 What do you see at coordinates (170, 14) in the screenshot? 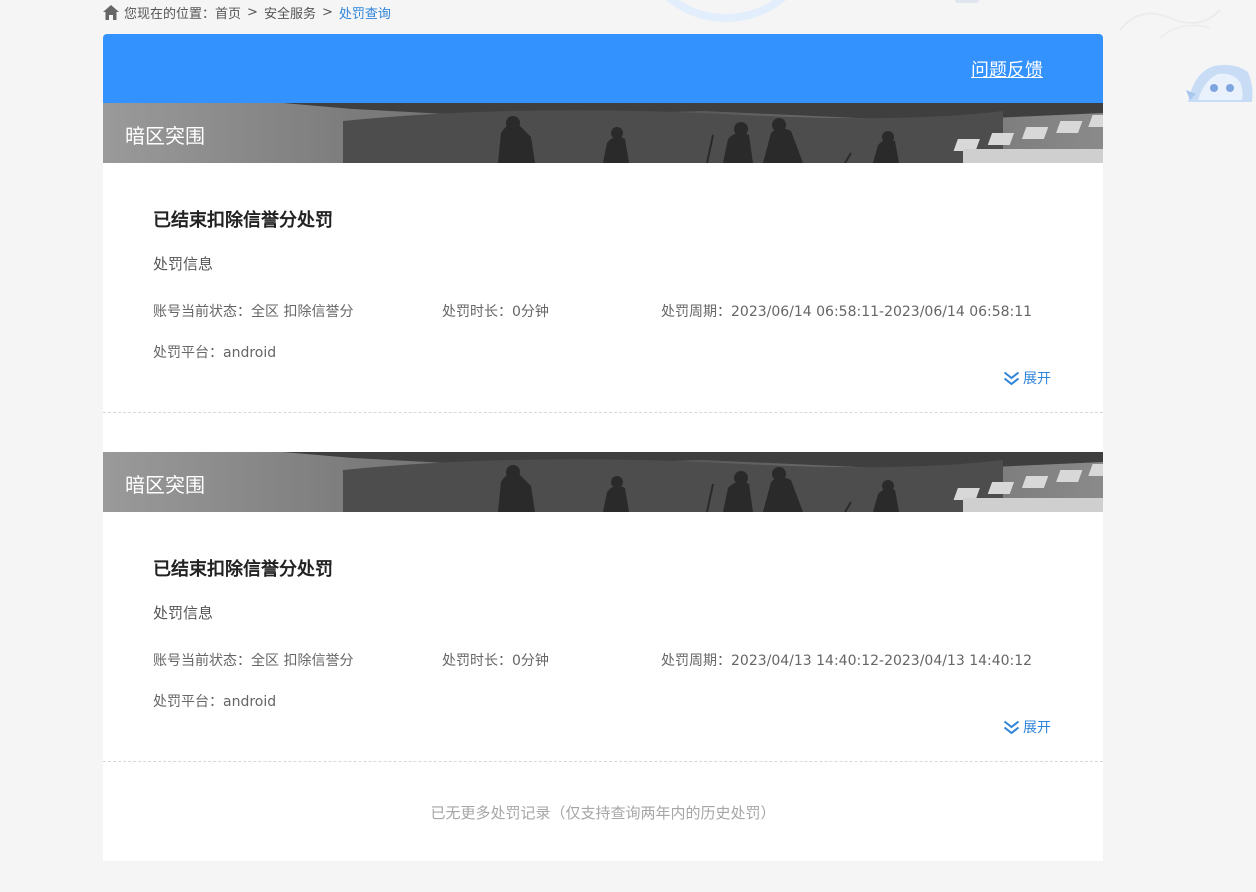
I see `breadcrumb-prefix: 您现在的位置：` at bounding box center [170, 14].